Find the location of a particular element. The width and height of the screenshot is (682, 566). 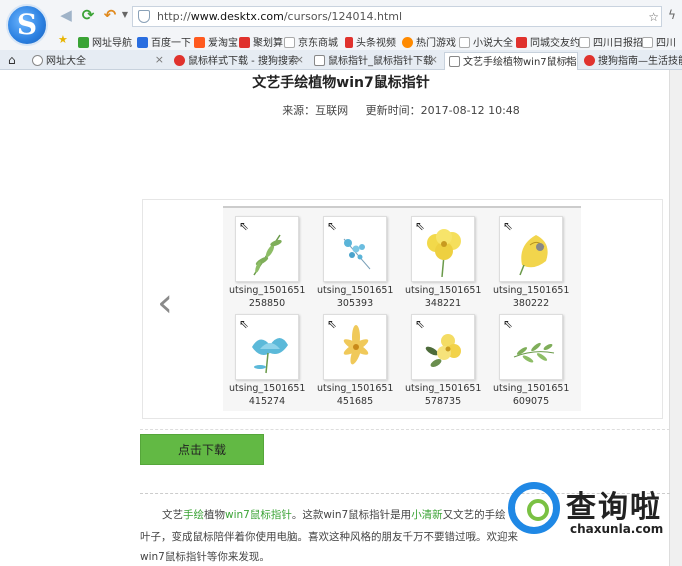

article-paragraph: 文艺手绘植物win7鼠标指针。这款win7鼠标指针是用小清新又文艺的手绘 is located at coordinates (334, 515).